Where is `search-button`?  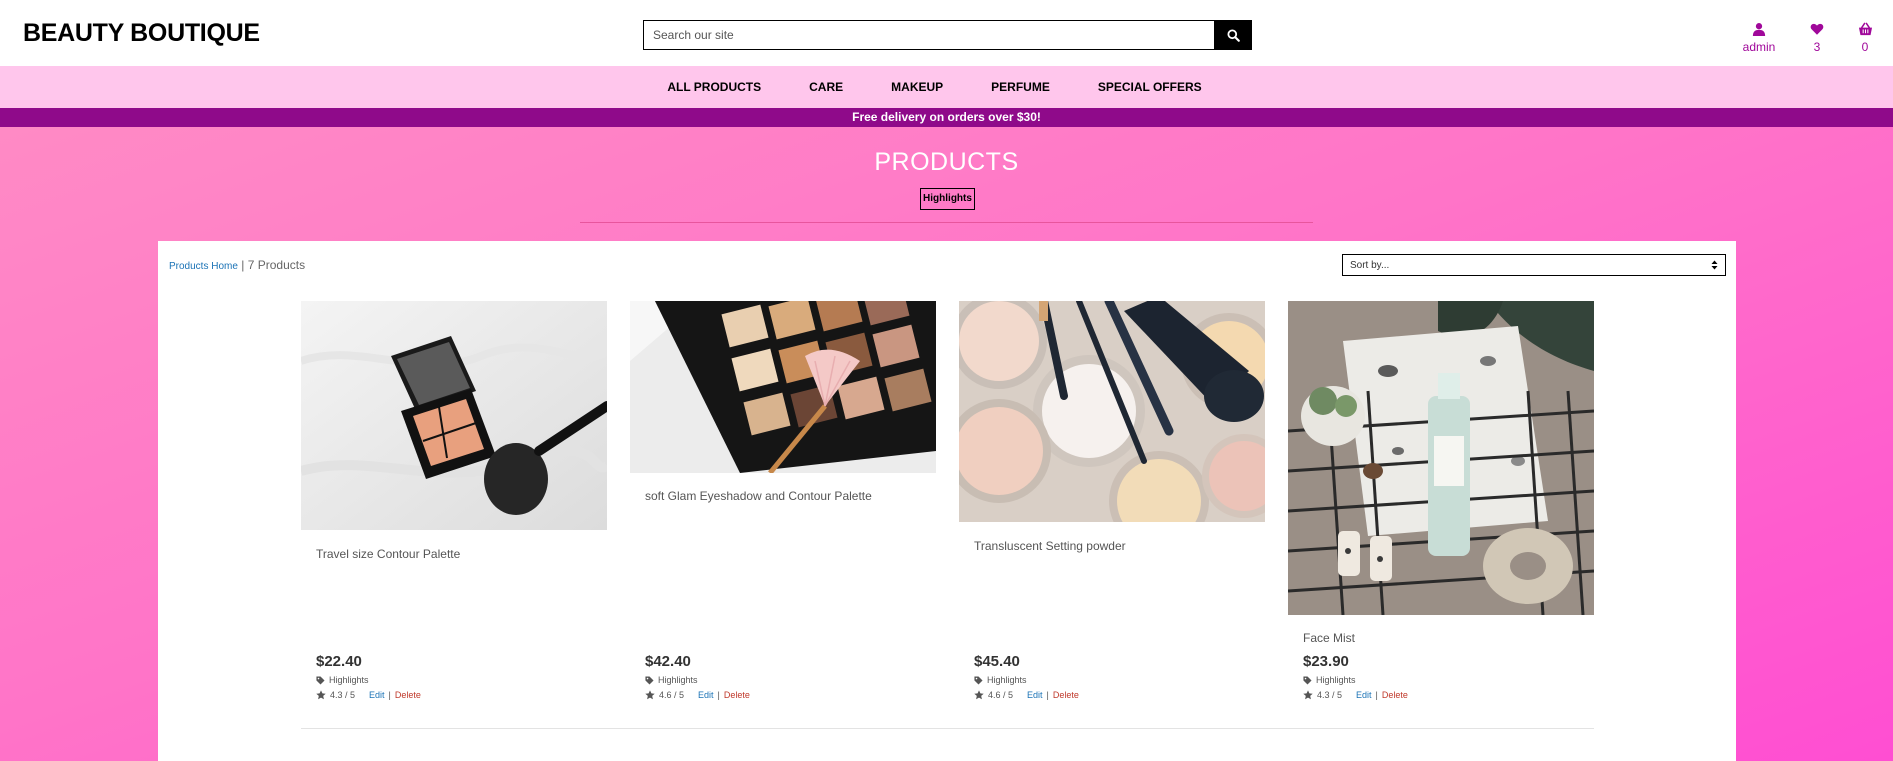
search-button is located at coordinates (1233, 35).